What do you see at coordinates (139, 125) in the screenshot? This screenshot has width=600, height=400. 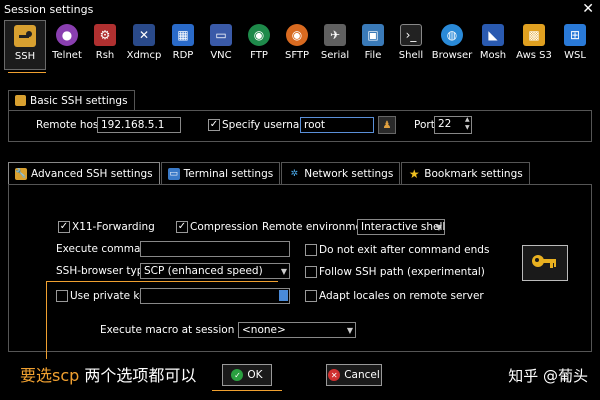 I see `remote-host-input: 192.168.5.1` at bounding box center [139, 125].